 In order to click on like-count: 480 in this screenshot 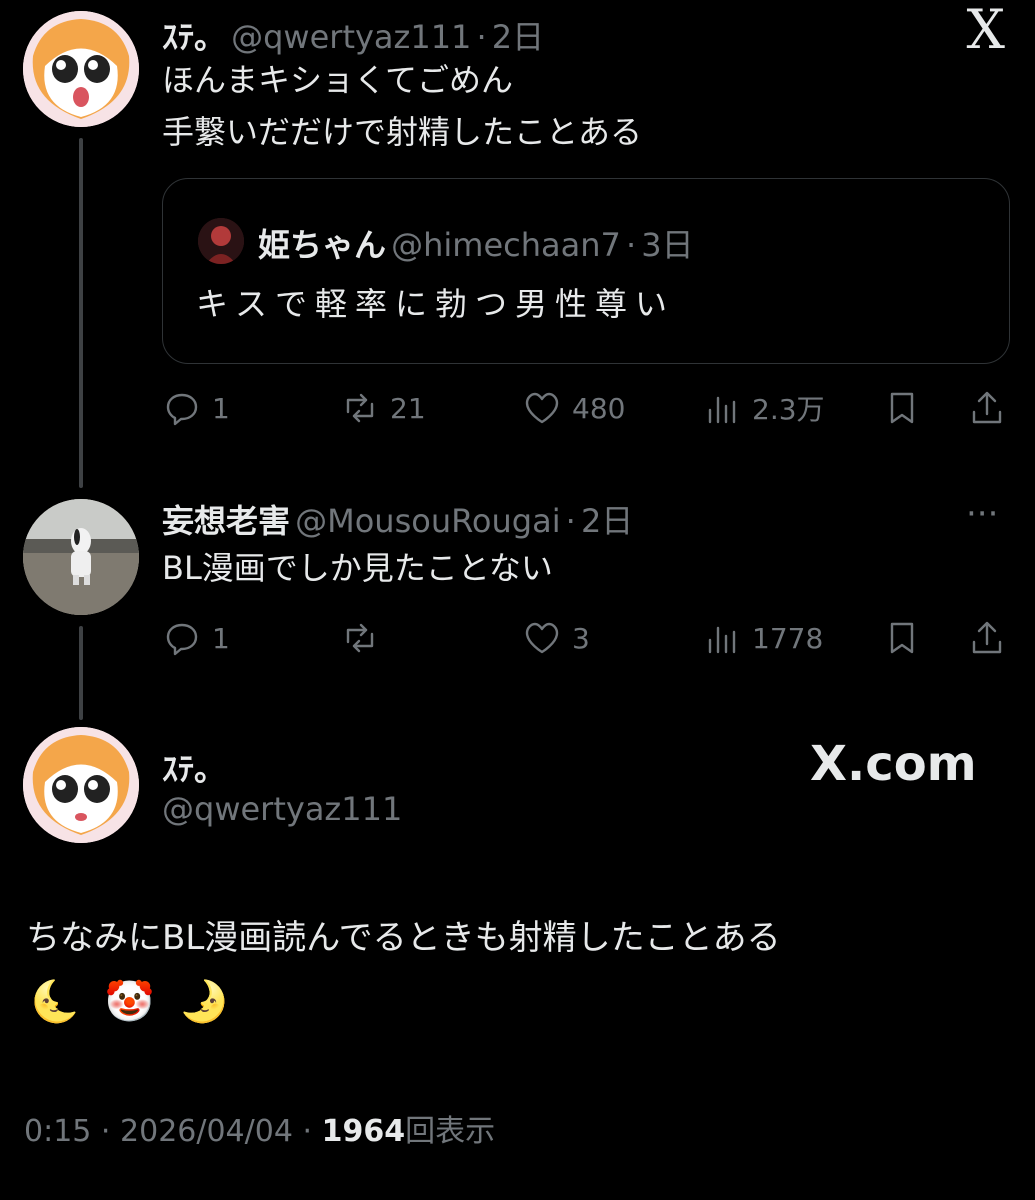, I will do `click(599, 408)`.